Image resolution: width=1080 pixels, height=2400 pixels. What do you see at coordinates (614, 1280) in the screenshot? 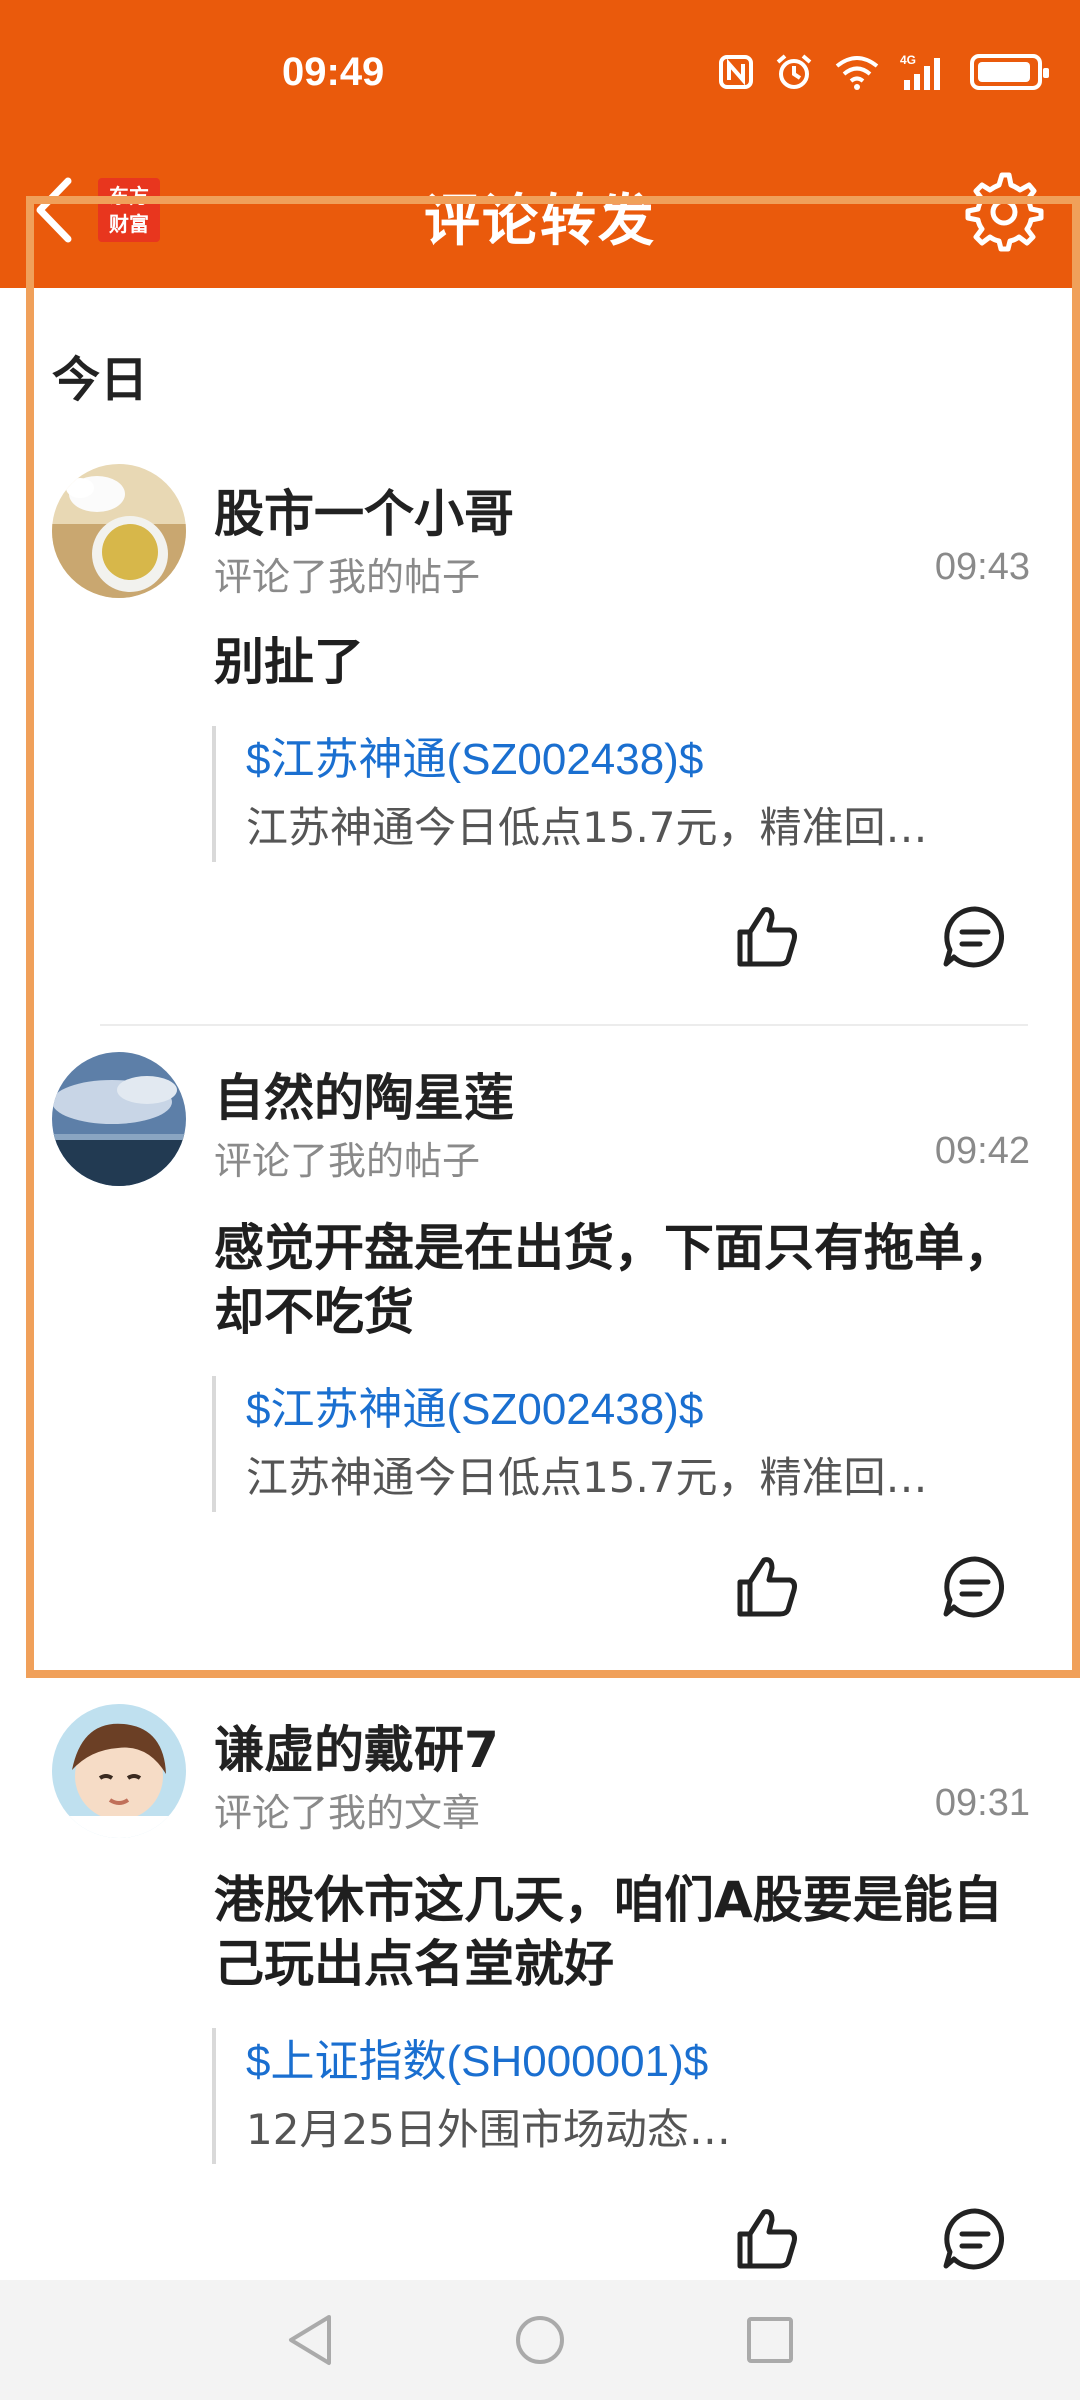
I see `comment-text: 感觉开盘是在出货，下面只有拖单，却不吃货` at bounding box center [614, 1280].